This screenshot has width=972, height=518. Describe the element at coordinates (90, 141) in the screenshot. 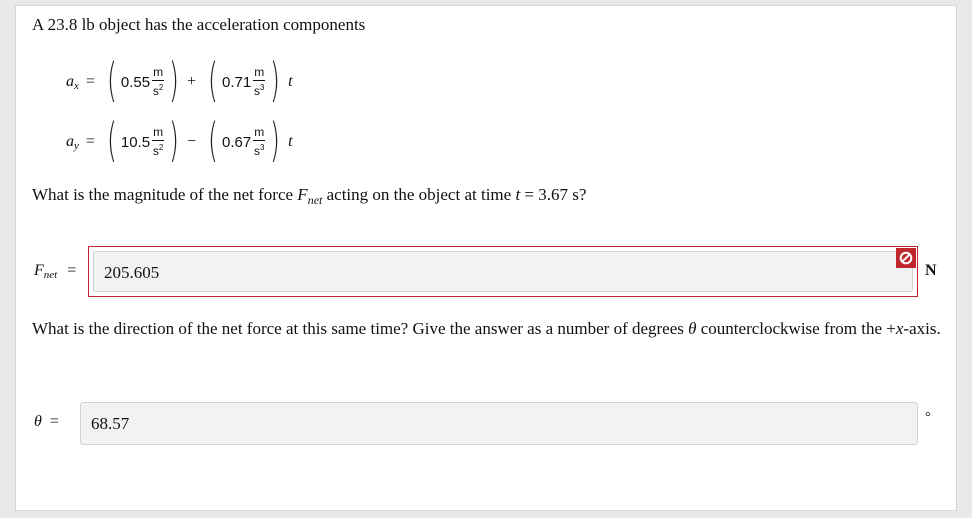

I see `ay-equals: =` at that location.